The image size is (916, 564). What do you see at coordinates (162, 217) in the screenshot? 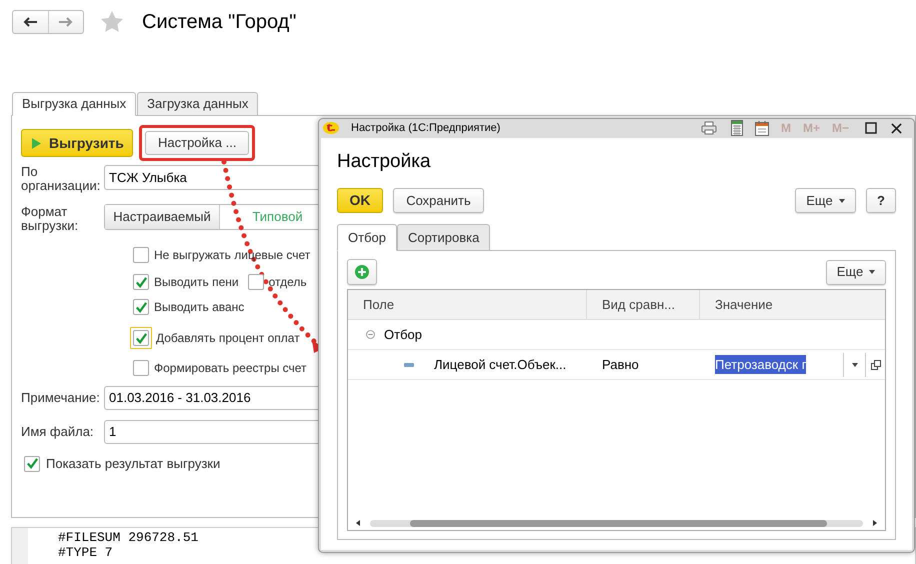
I see `format-option: Настраиваемый` at bounding box center [162, 217].